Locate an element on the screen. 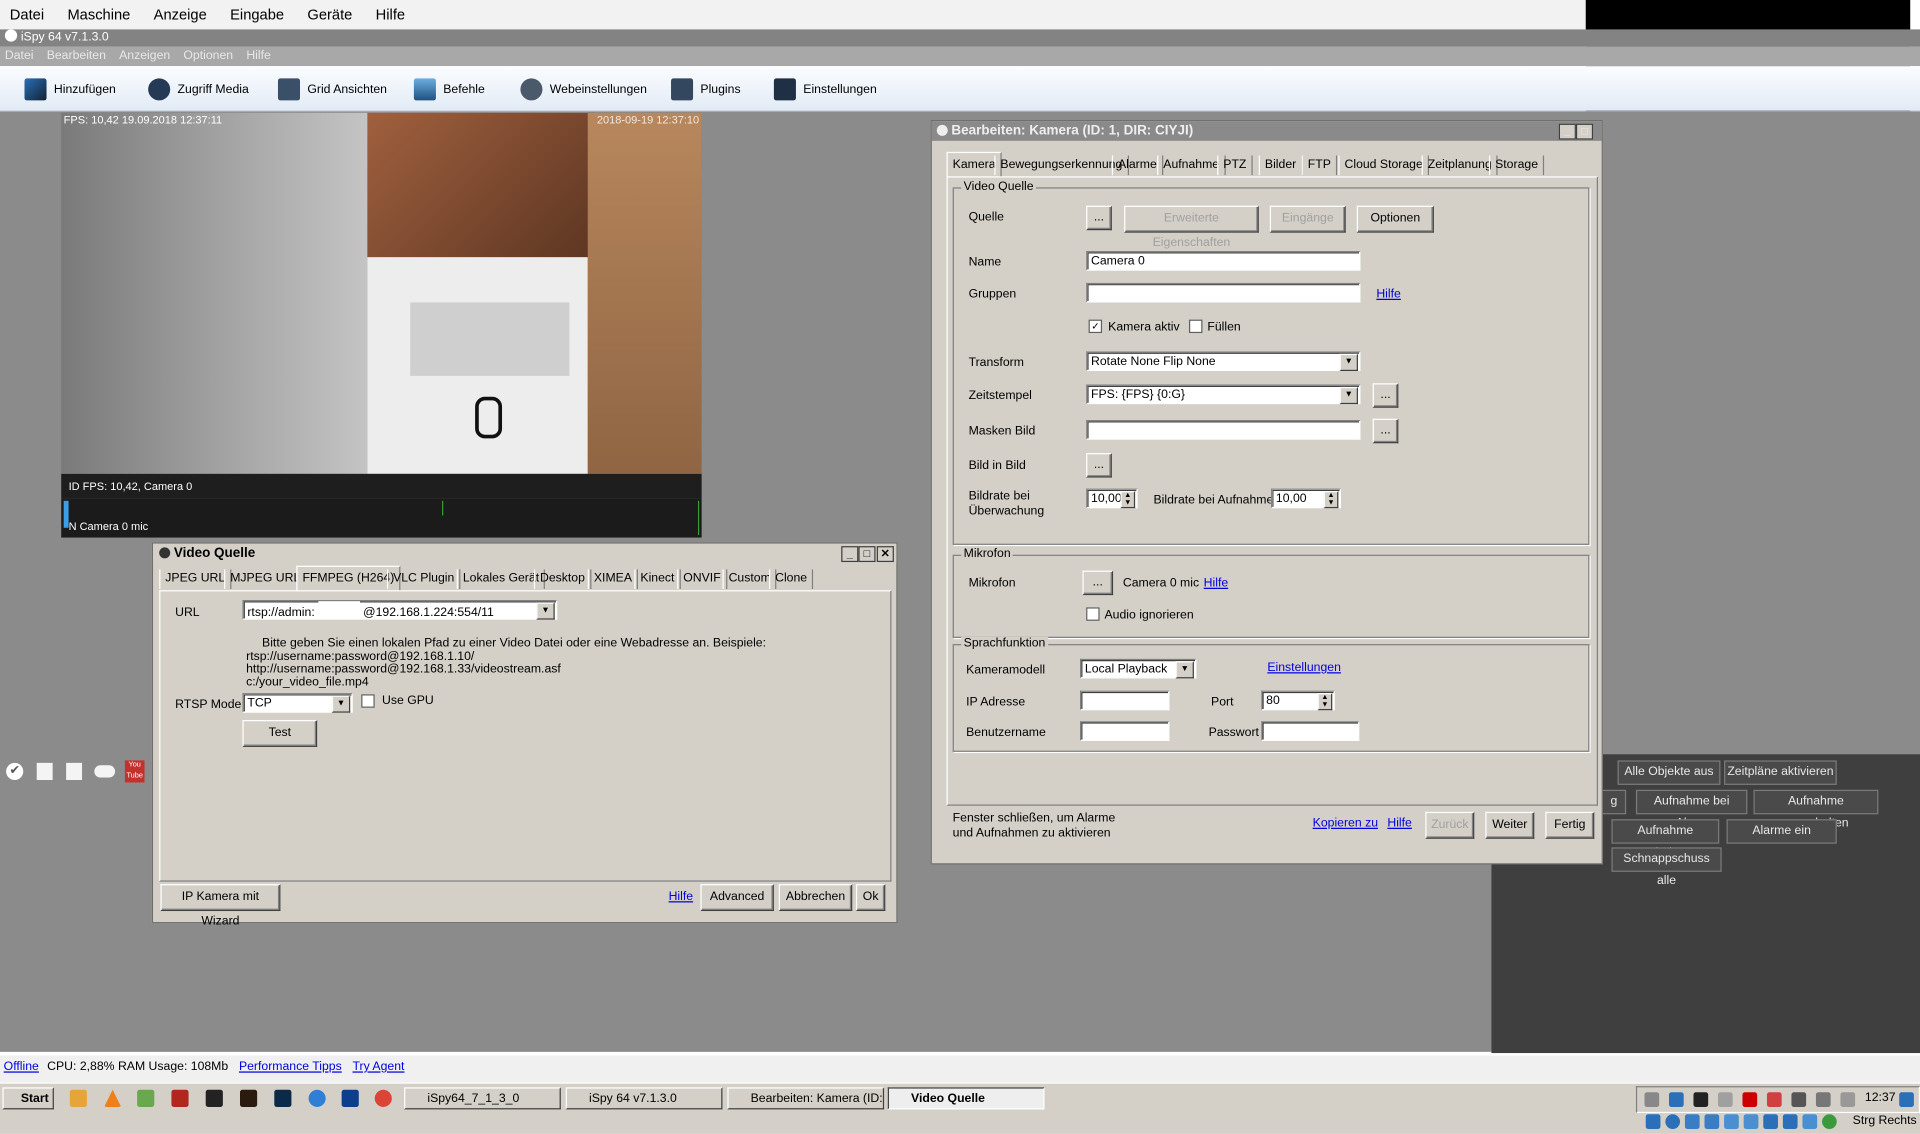 The height and width of the screenshot is (1134, 1920). menu-geraete: Geräte is located at coordinates (330, 14).